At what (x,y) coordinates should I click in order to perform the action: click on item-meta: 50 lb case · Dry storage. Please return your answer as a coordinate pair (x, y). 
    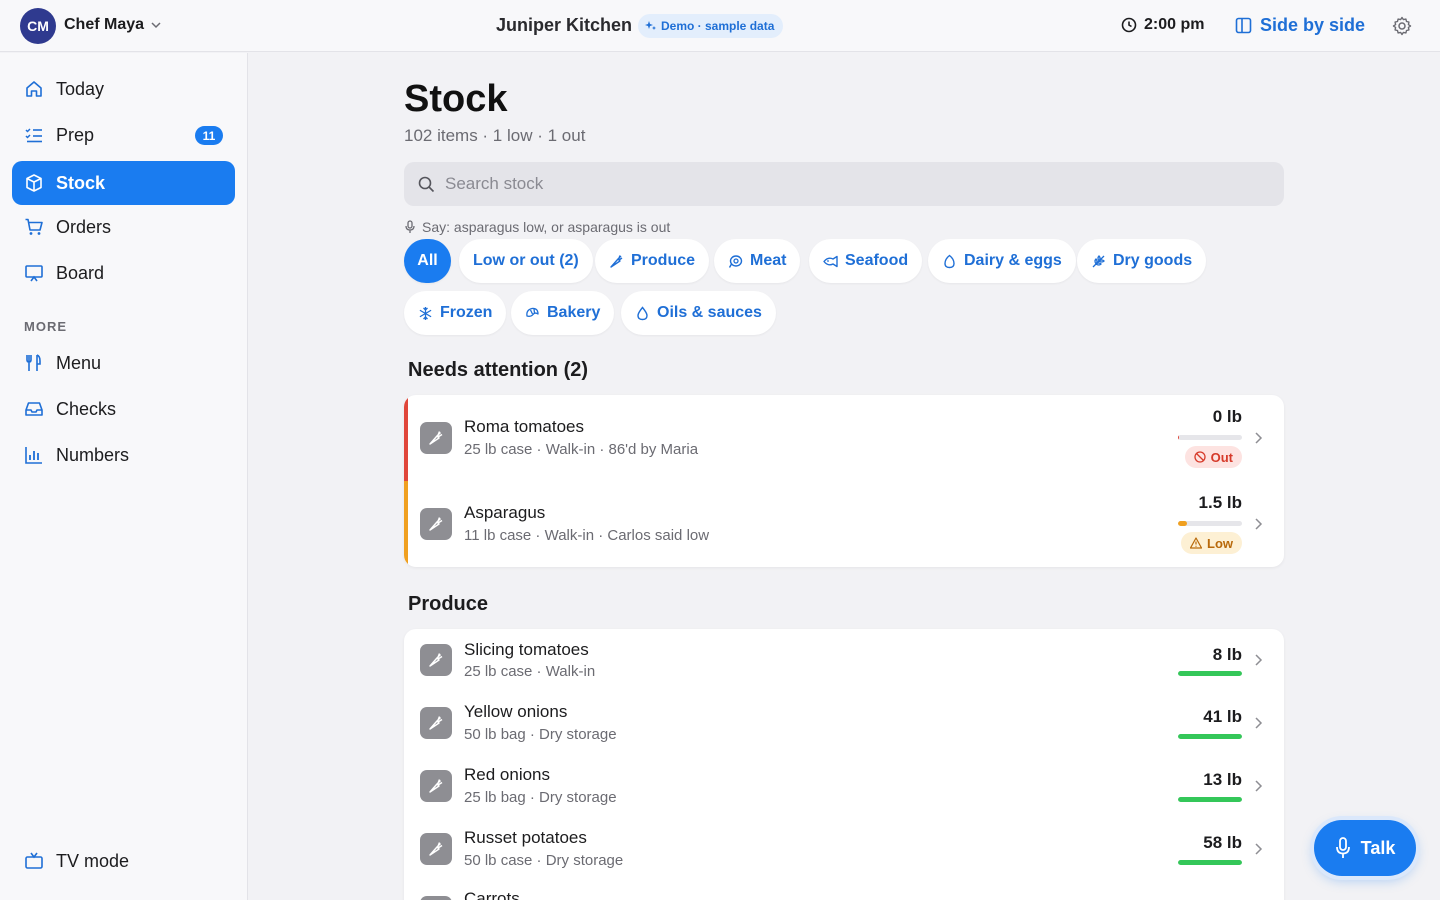
    Looking at the image, I should click on (544, 860).